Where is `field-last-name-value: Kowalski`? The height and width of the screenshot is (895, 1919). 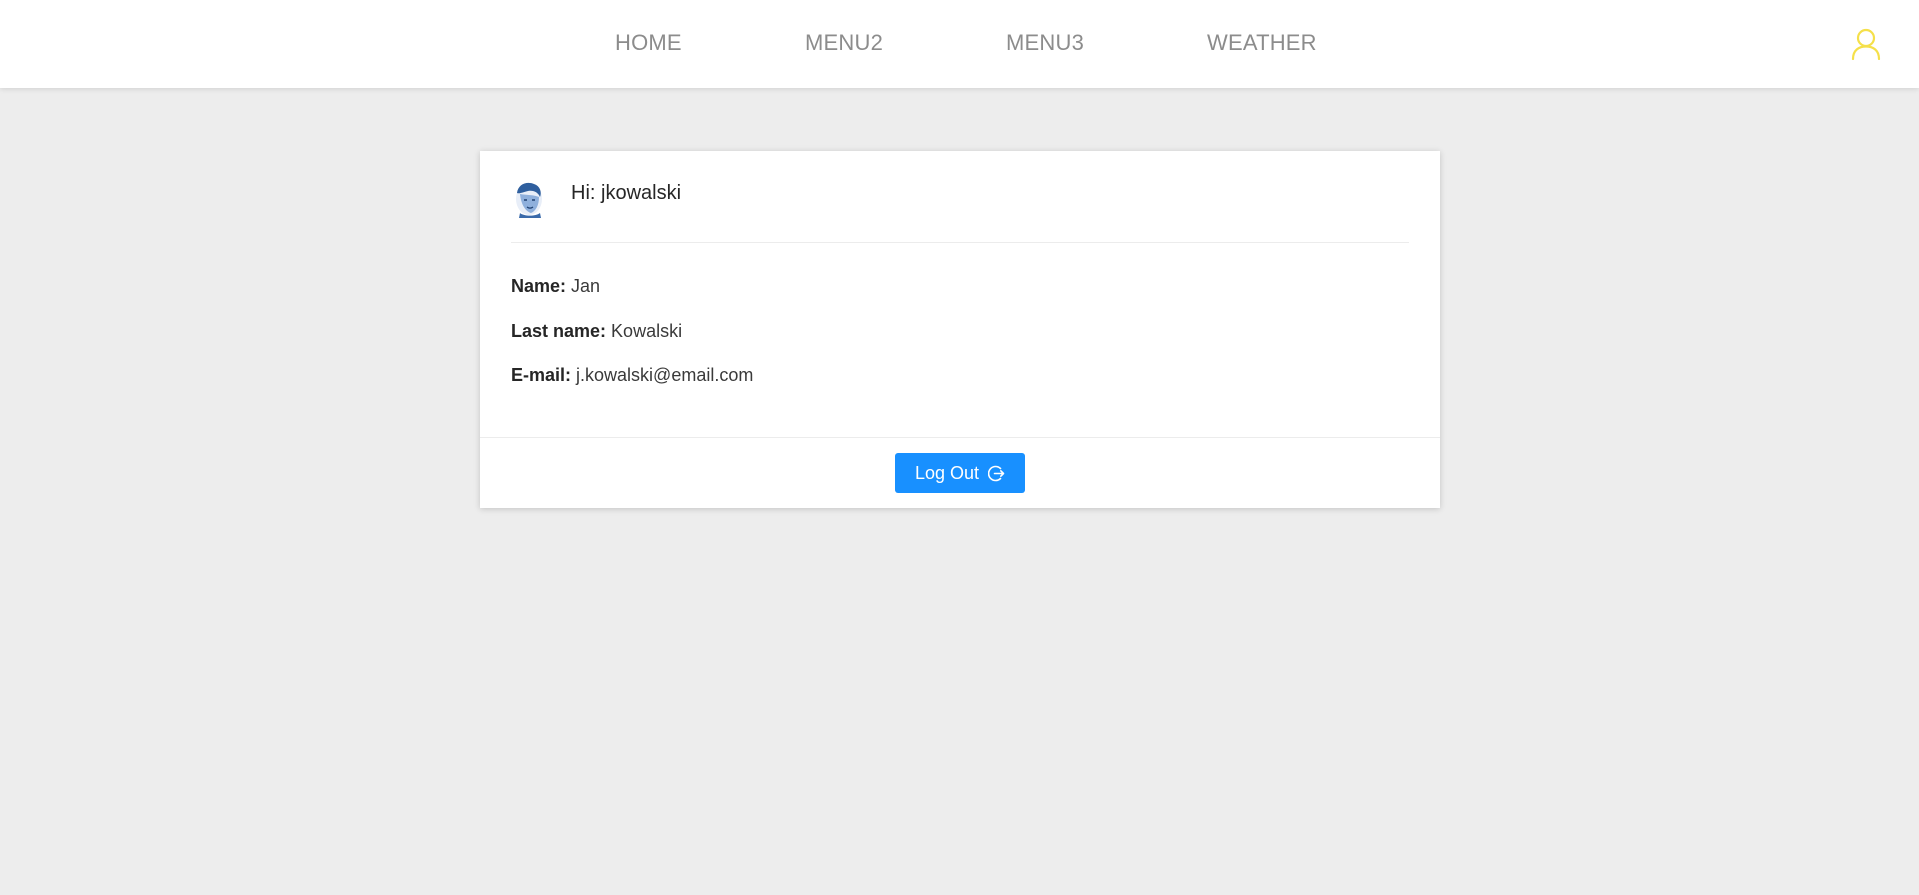 field-last-name-value: Kowalski is located at coordinates (647, 331).